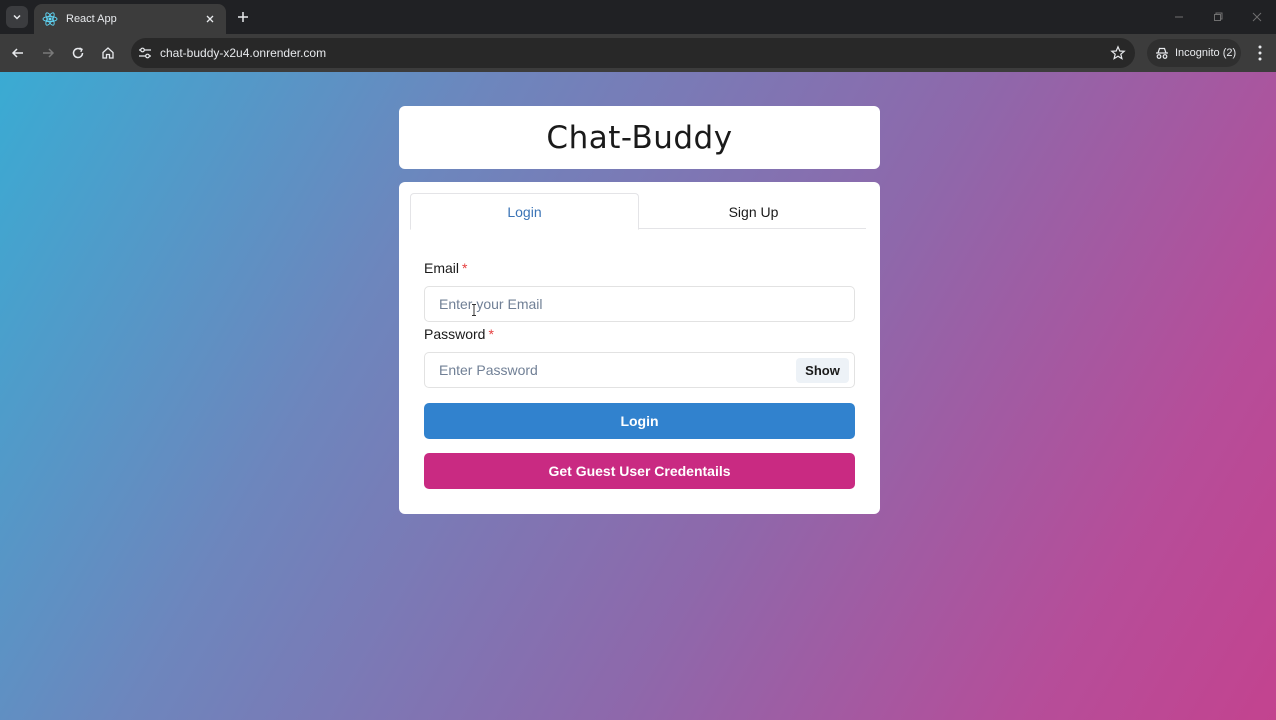 Image resolution: width=1276 pixels, height=720 pixels. I want to click on arrow-right-icon, so click(49, 53).